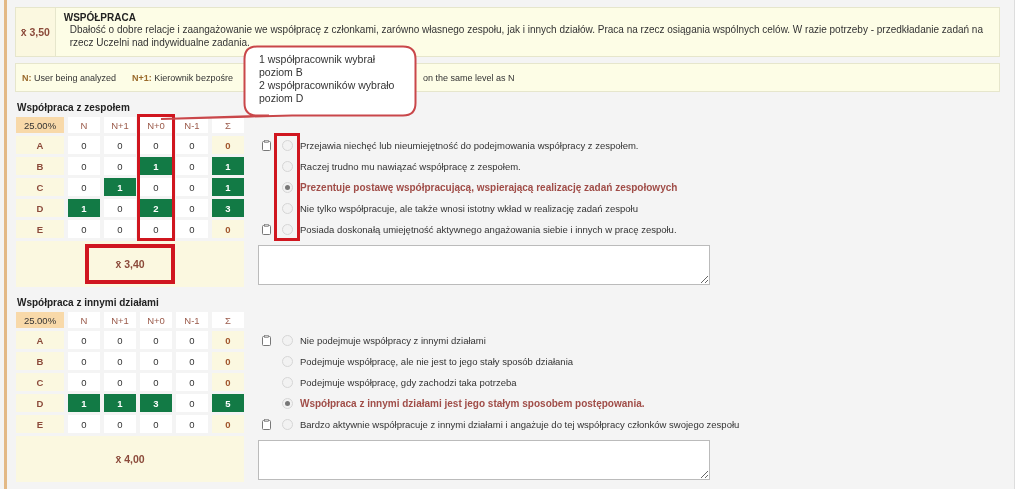 The height and width of the screenshot is (489, 1024). I want to click on section-title: Współpraca z innymi działami, so click(88, 302).